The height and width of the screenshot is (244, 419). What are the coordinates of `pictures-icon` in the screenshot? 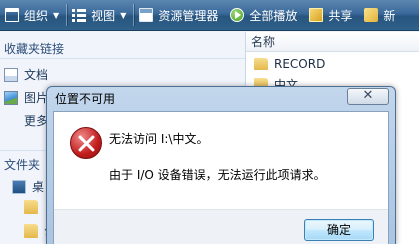 It's located at (11, 97).